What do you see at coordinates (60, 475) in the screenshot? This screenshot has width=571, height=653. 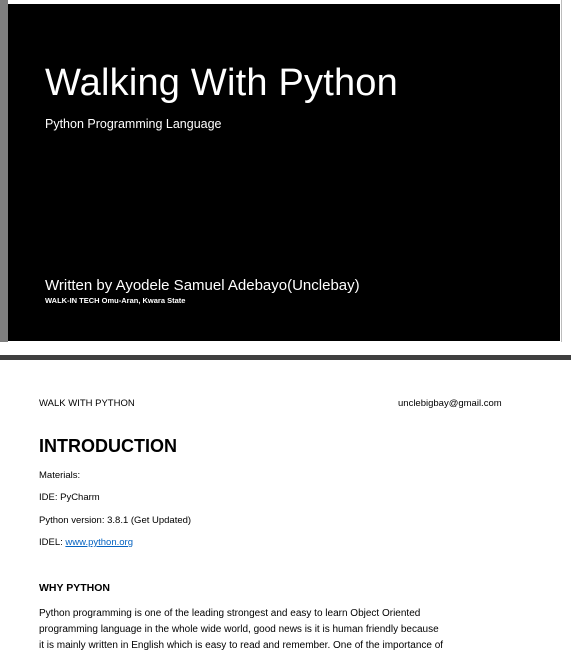 I see `materials-label: Materials:` at bounding box center [60, 475].